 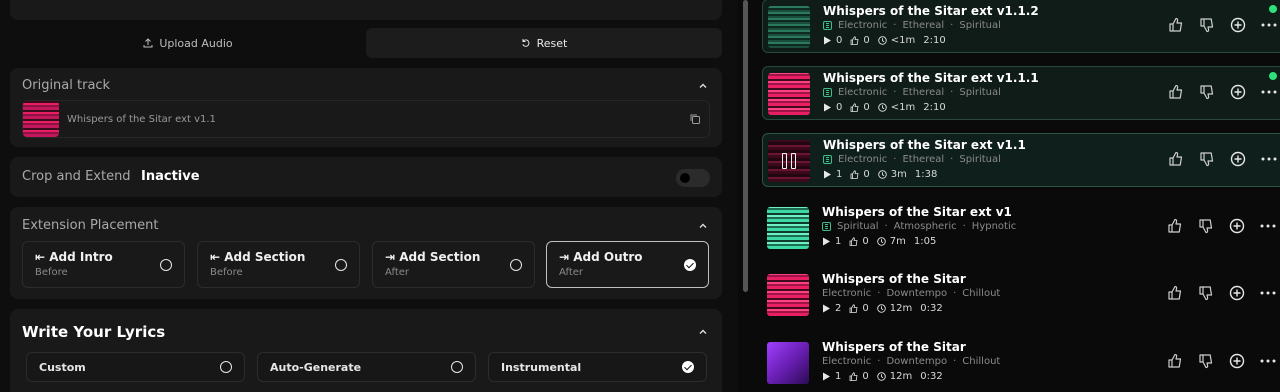 I want to click on copy-icon, so click(x=695, y=119).